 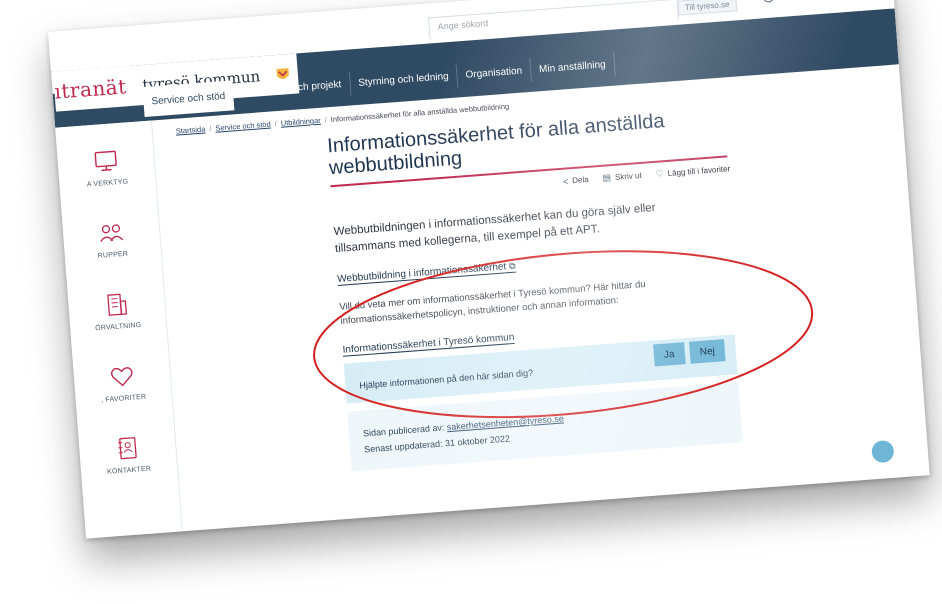 What do you see at coordinates (669, 354) in the screenshot?
I see `yes-button: Ja` at bounding box center [669, 354].